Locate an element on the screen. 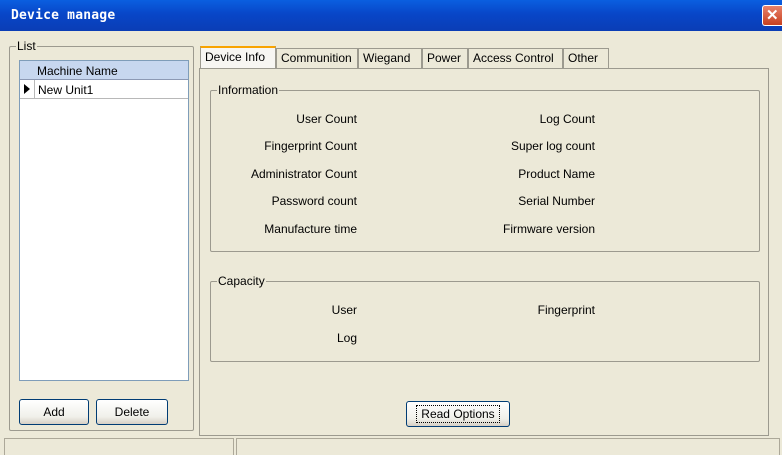  capacity-legend: Capacity is located at coordinates (241, 281).